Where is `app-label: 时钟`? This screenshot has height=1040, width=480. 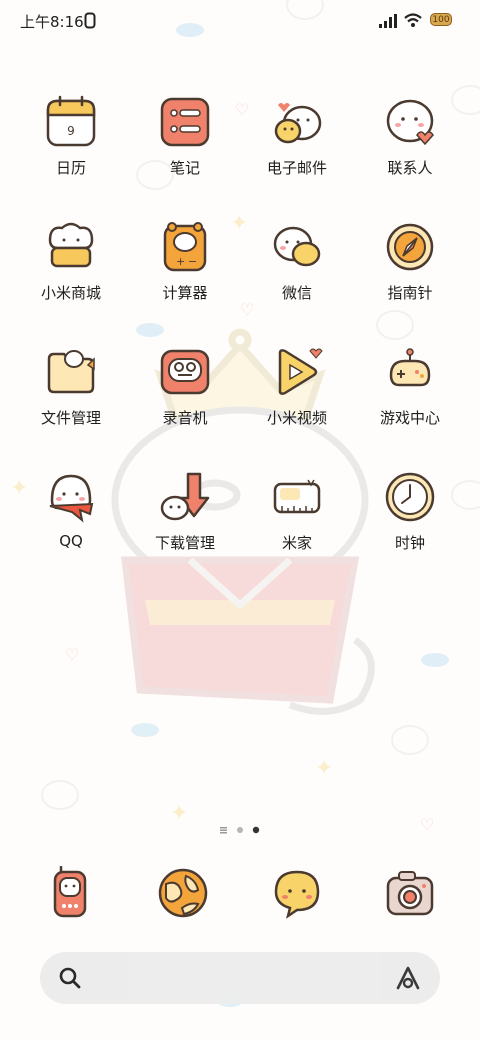
app-label: 时钟 is located at coordinates (409, 543).